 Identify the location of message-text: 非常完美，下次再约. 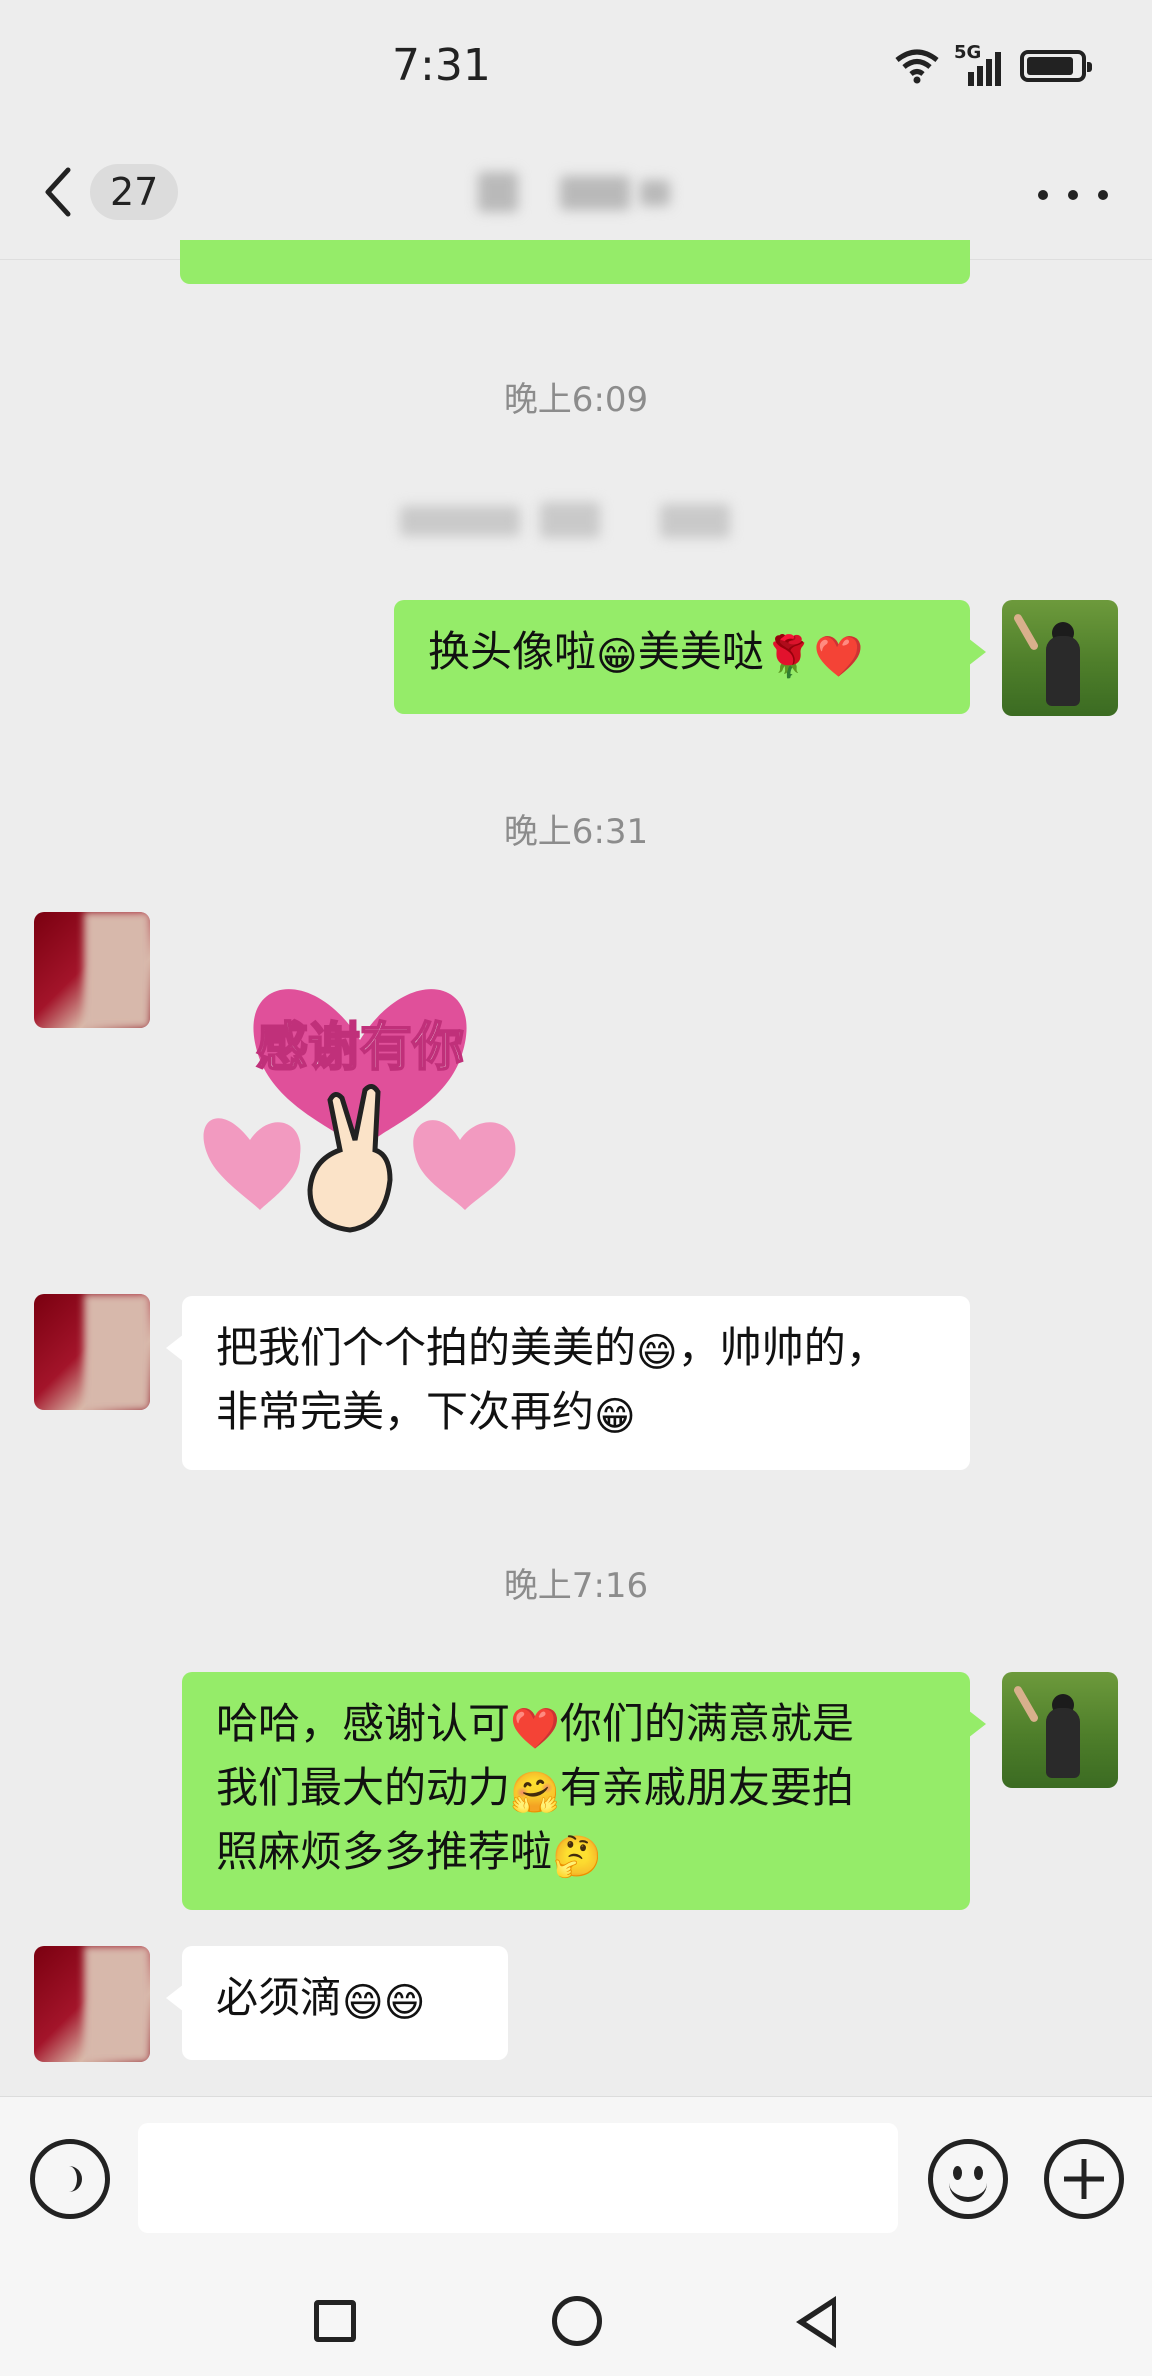
(405, 1411).